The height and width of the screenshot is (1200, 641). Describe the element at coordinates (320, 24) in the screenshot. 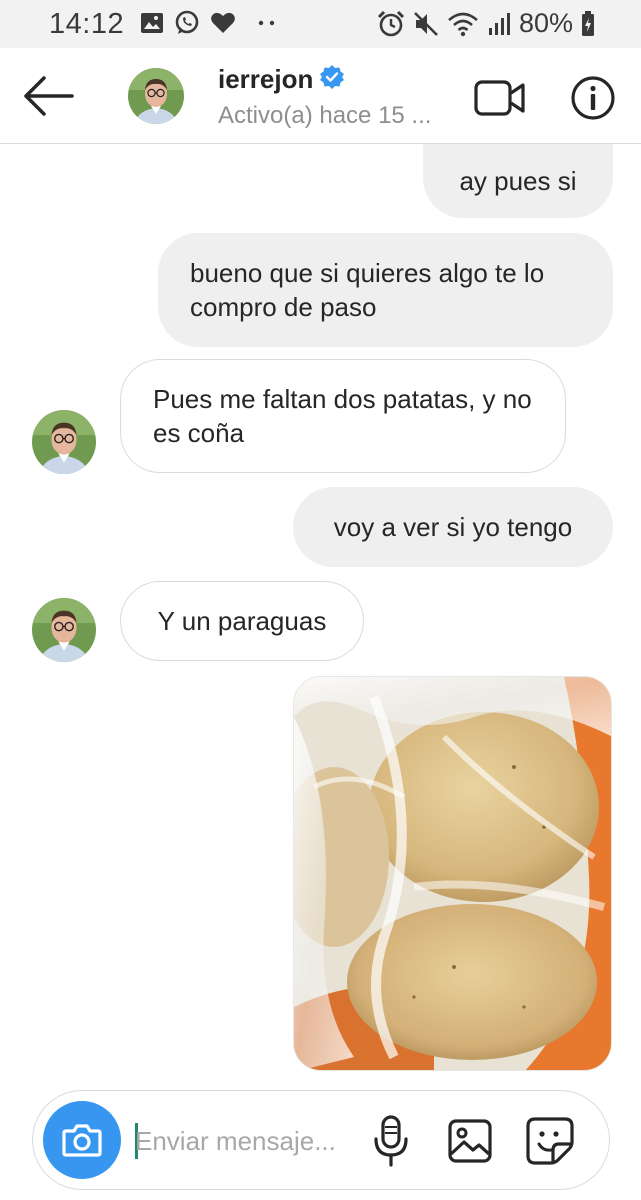

I see `status-bar: 14:12 80%` at that location.